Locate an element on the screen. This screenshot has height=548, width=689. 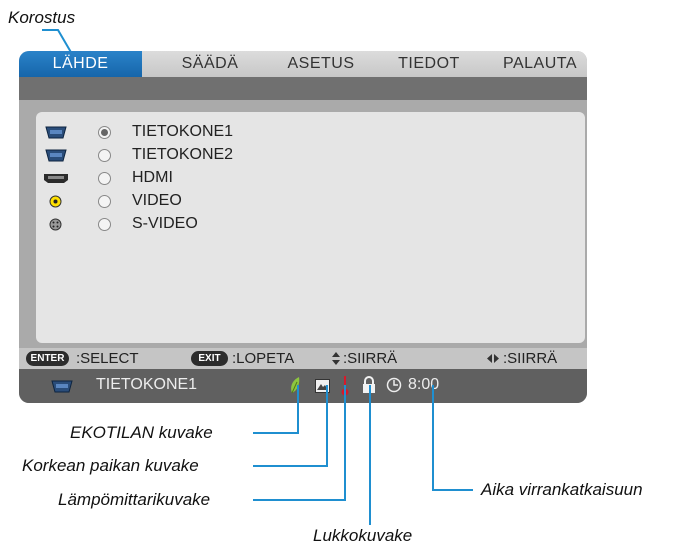
callout-thermometer: Lämpömittarikuvake is located at coordinates (134, 499).